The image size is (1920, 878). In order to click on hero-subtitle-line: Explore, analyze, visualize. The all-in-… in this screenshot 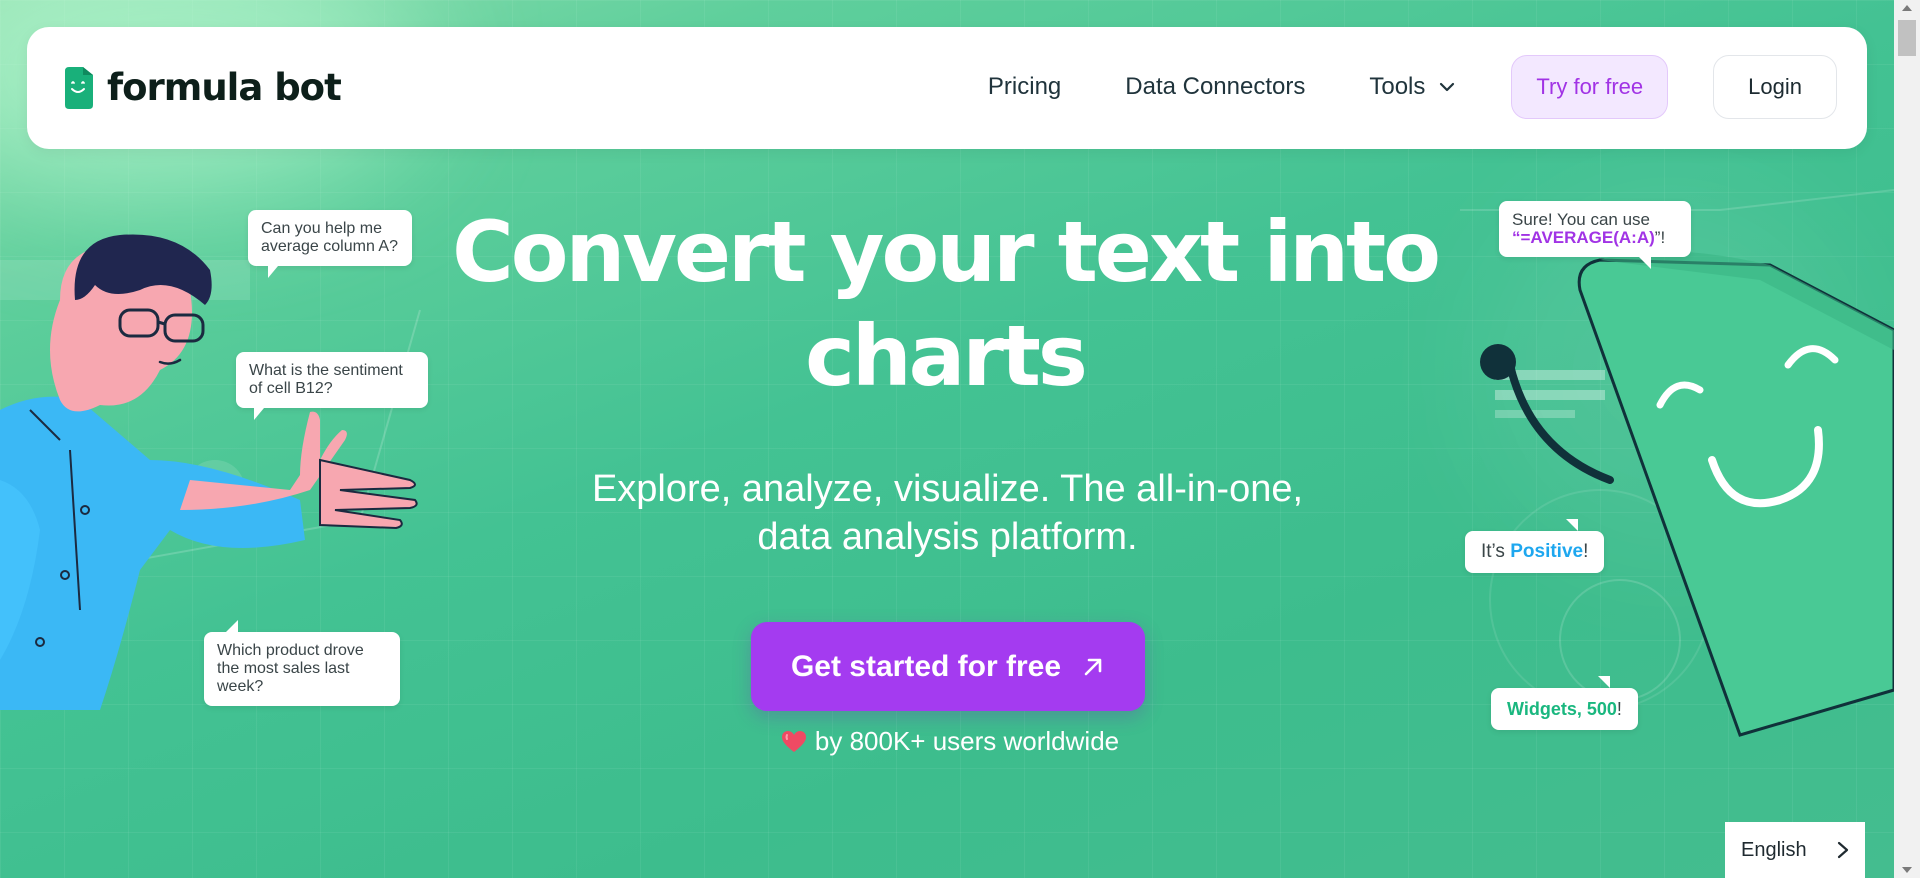, I will do `click(947, 489)`.